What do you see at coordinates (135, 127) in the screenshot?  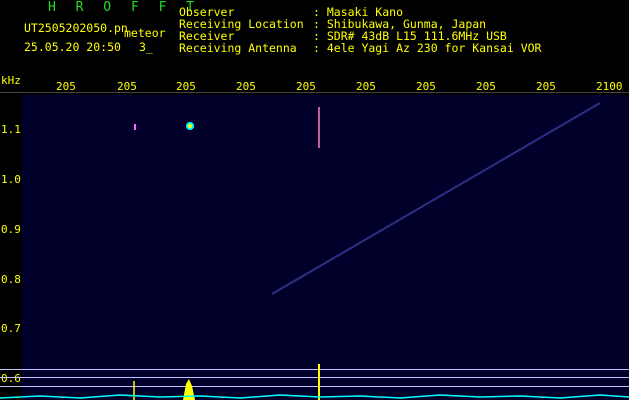 I see `echo-small` at bounding box center [135, 127].